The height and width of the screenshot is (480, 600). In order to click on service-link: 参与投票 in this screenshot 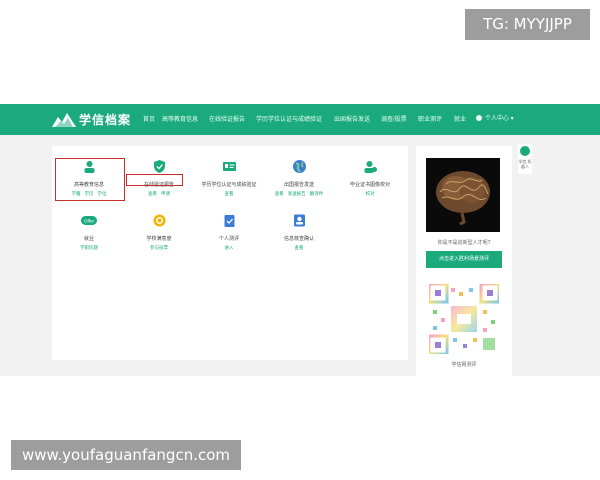, I will do `click(159, 247)`.